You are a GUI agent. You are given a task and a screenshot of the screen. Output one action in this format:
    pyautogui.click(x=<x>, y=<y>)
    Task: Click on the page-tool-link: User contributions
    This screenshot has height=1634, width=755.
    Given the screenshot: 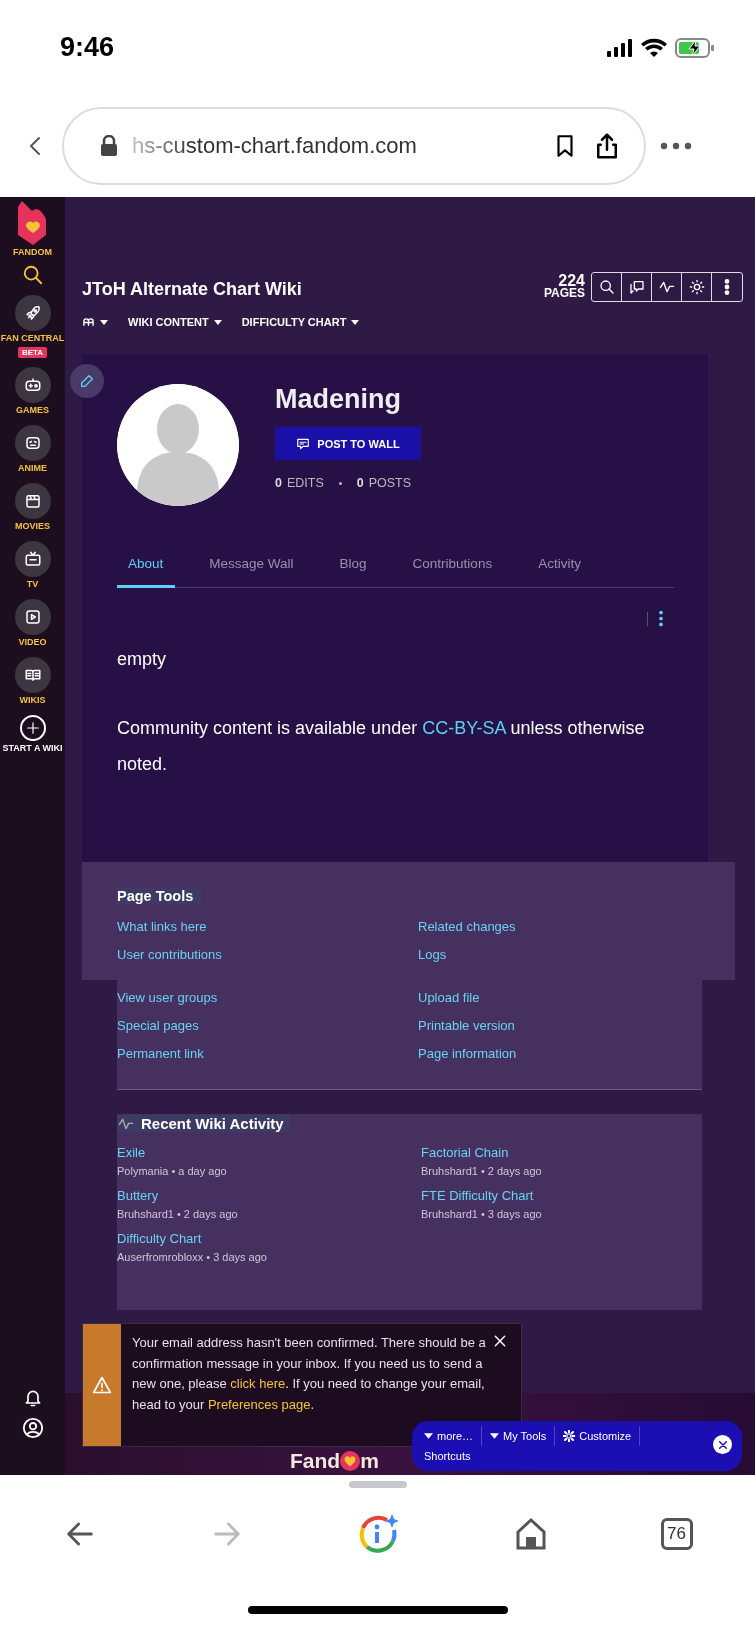 What is the action you would take?
    pyautogui.click(x=169, y=955)
    